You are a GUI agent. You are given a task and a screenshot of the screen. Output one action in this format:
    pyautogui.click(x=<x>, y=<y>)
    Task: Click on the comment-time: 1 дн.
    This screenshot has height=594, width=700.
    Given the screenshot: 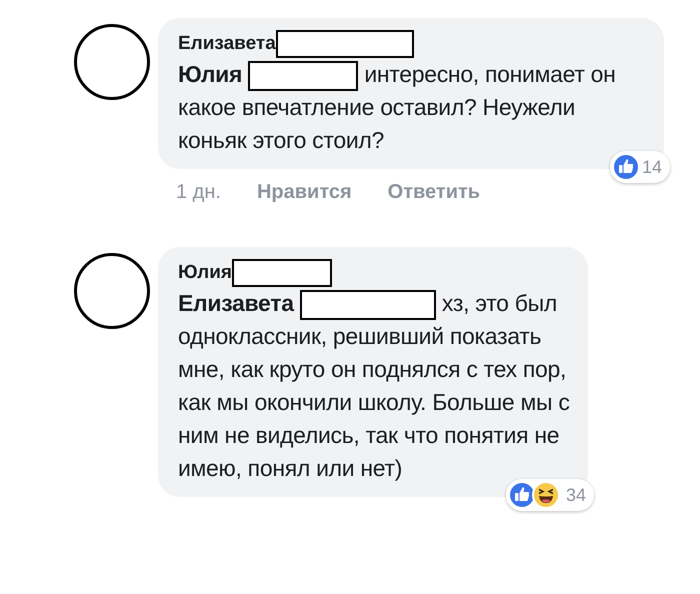 What is the action you would take?
    pyautogui.click(x=198, y=192)
    